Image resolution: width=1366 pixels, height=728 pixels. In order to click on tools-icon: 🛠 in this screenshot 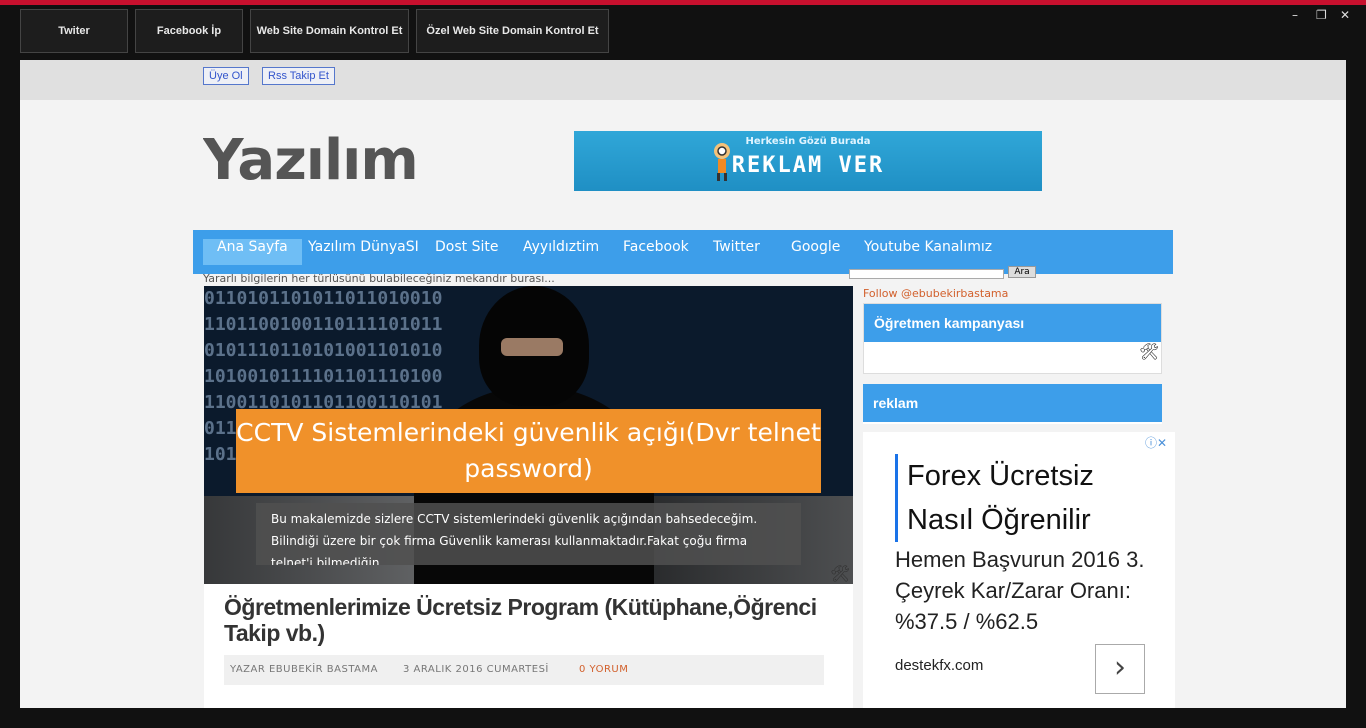, I will do `click(840, 573)`.